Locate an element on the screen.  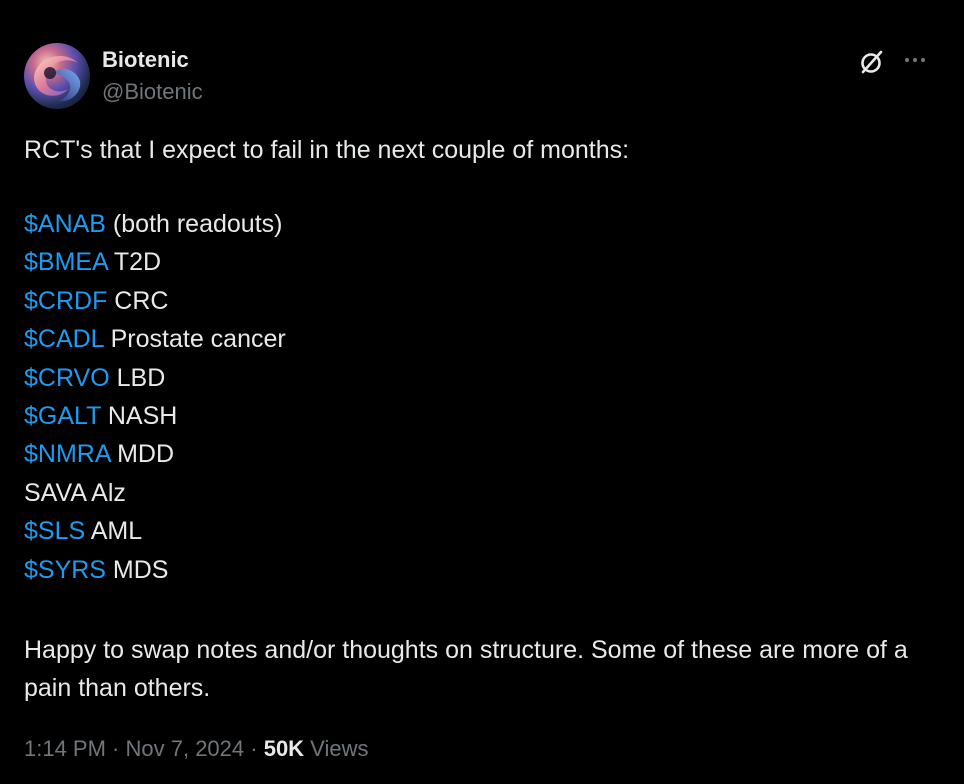
grok-button is located at coordinates (872, 62).